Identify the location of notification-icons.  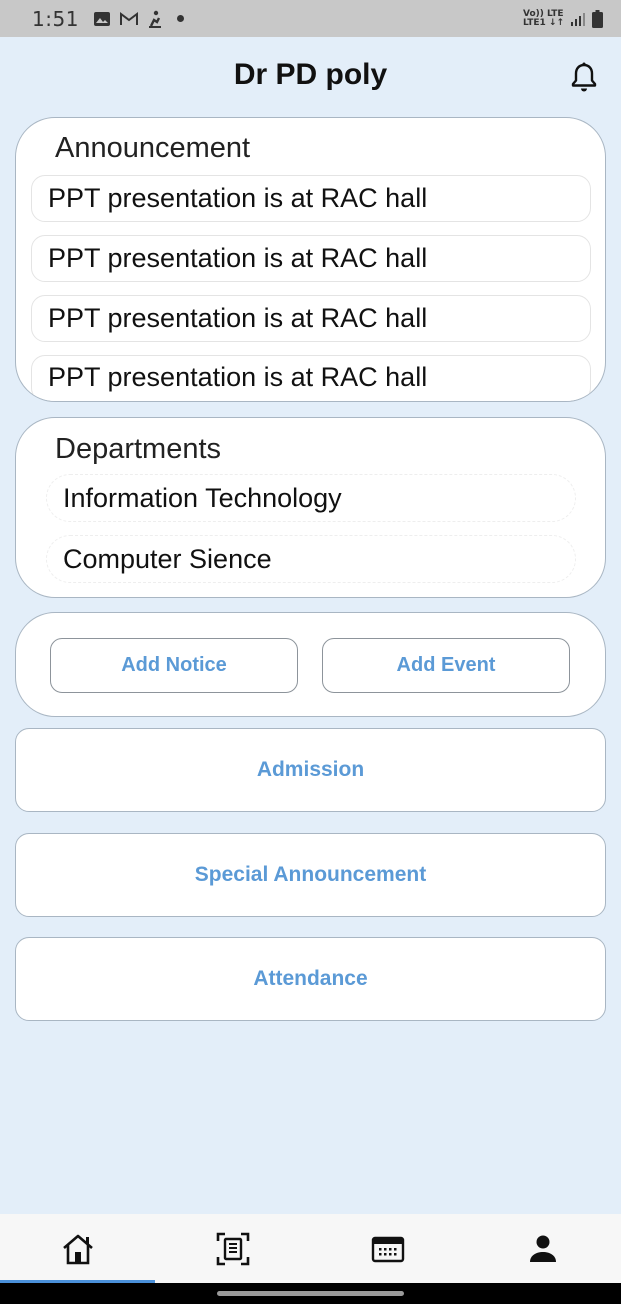
(138, 19).